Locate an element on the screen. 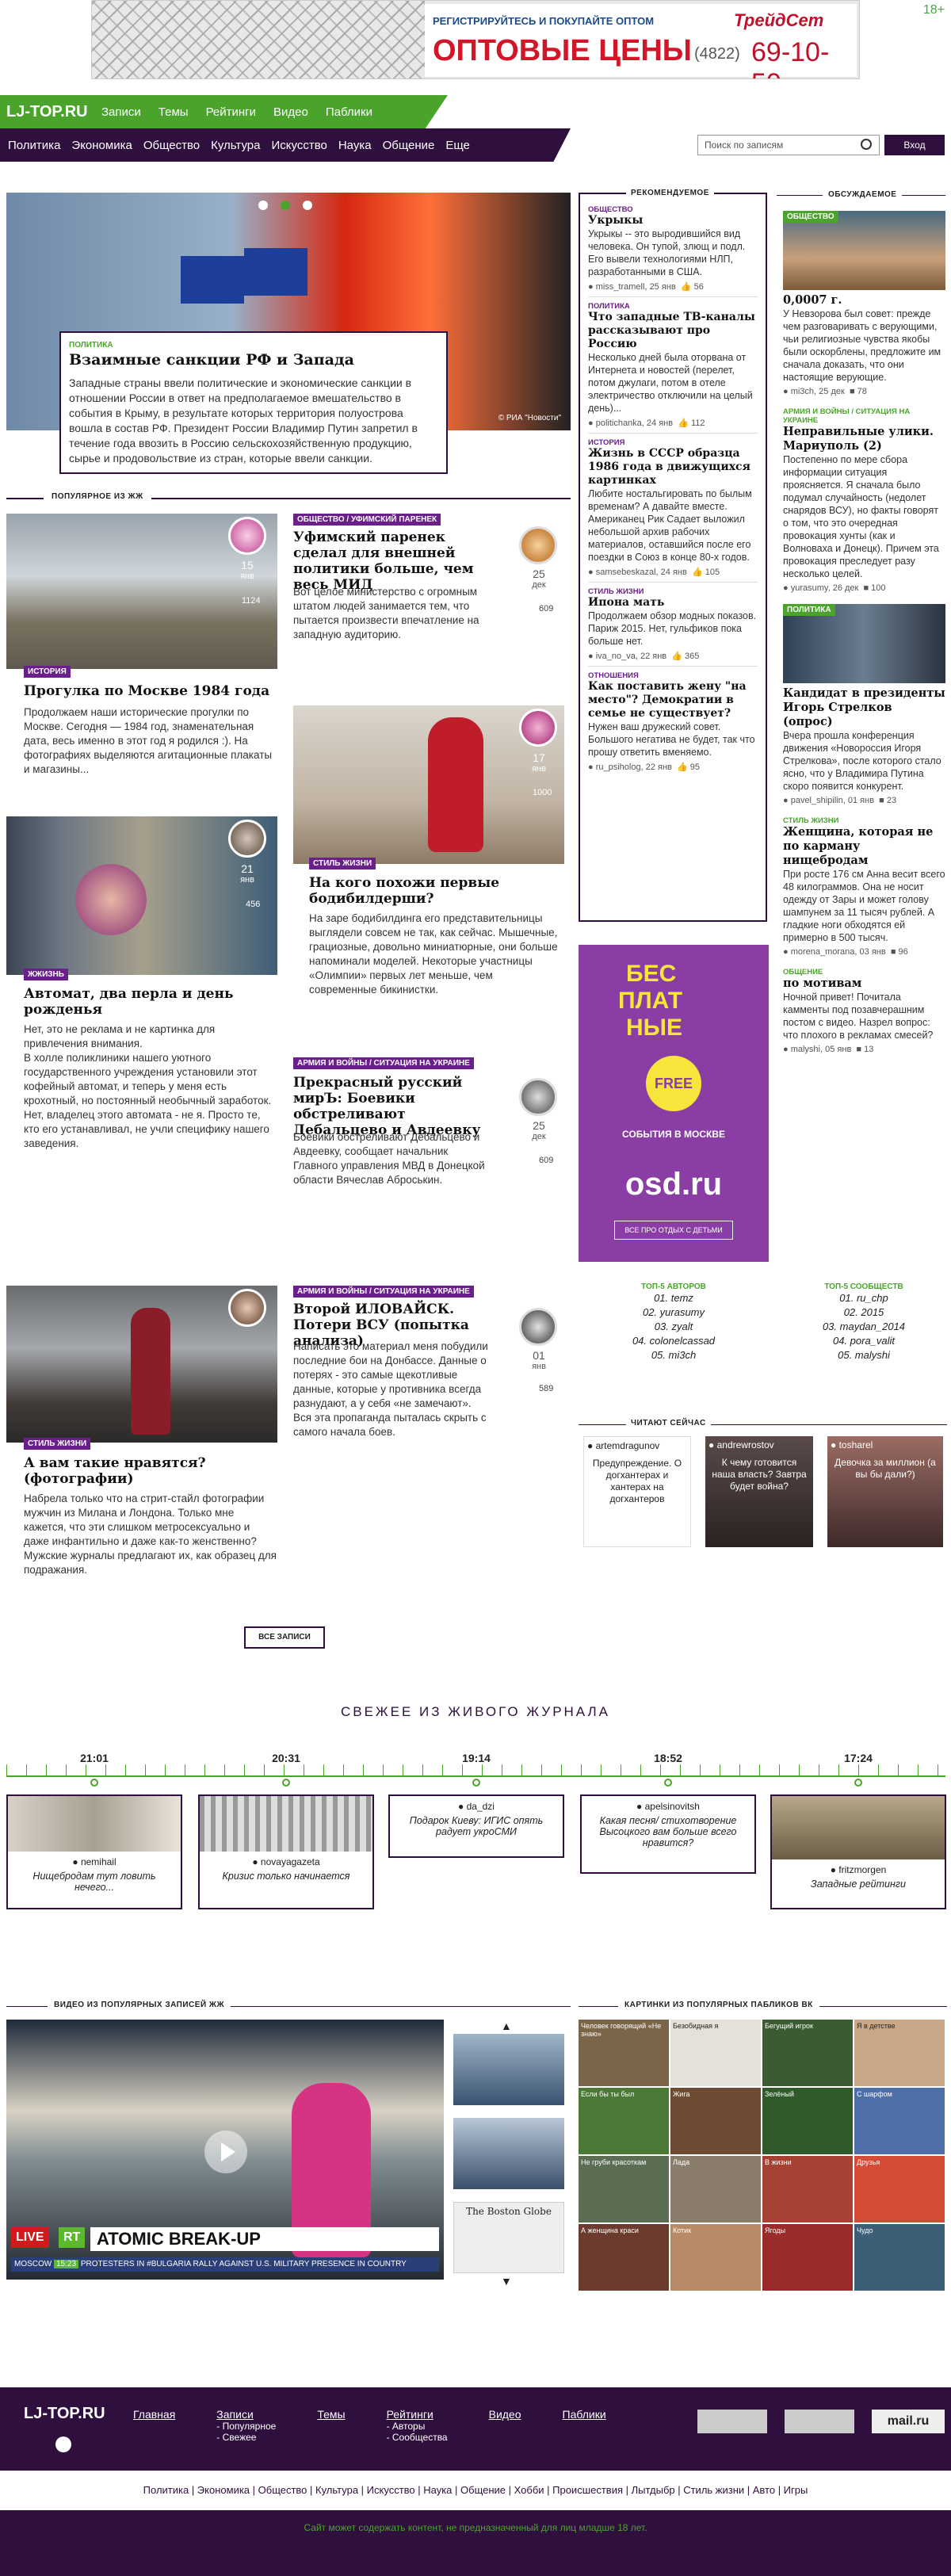  top-community: 05. malyshi is located at coordinates (863, 1355).